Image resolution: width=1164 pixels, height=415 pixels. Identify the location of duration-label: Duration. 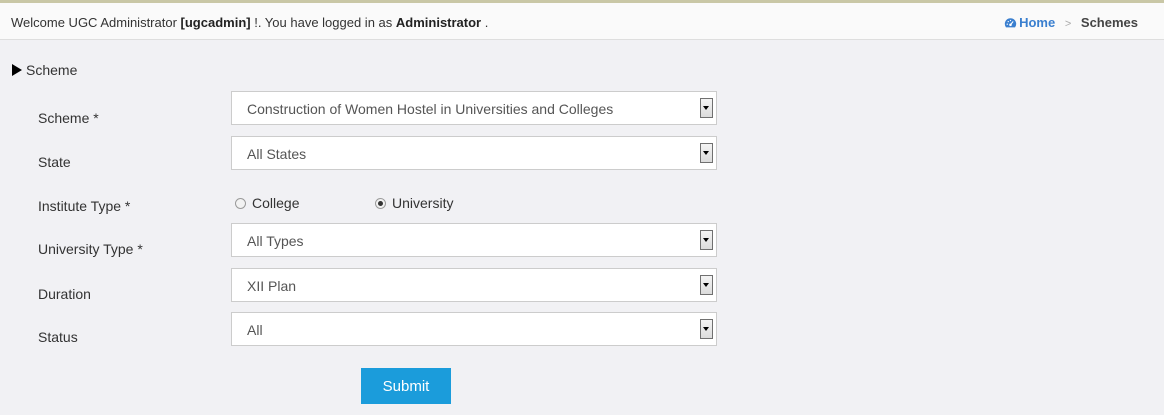
(64, 294).